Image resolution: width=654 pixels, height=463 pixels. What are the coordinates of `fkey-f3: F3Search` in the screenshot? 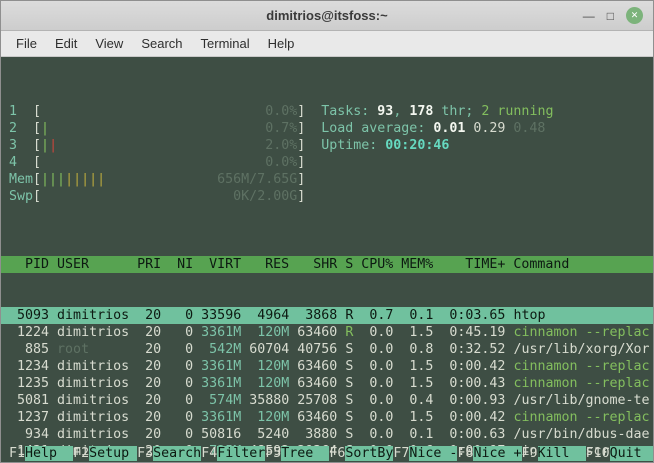 It's located at (169, 453).